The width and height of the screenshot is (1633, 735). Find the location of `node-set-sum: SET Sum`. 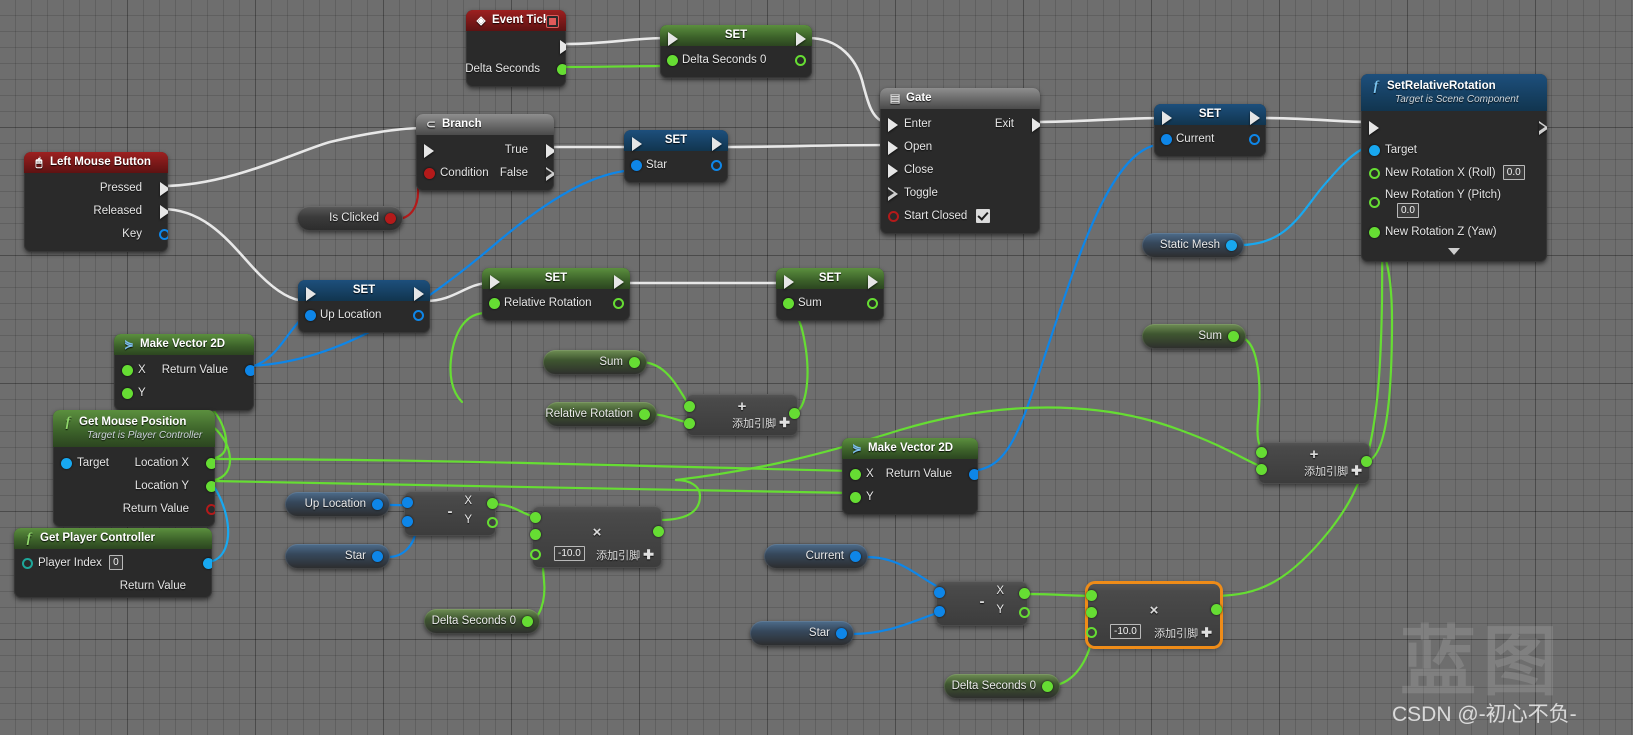

node-set-sum: SET Sum is located at coordinates (830, 294).